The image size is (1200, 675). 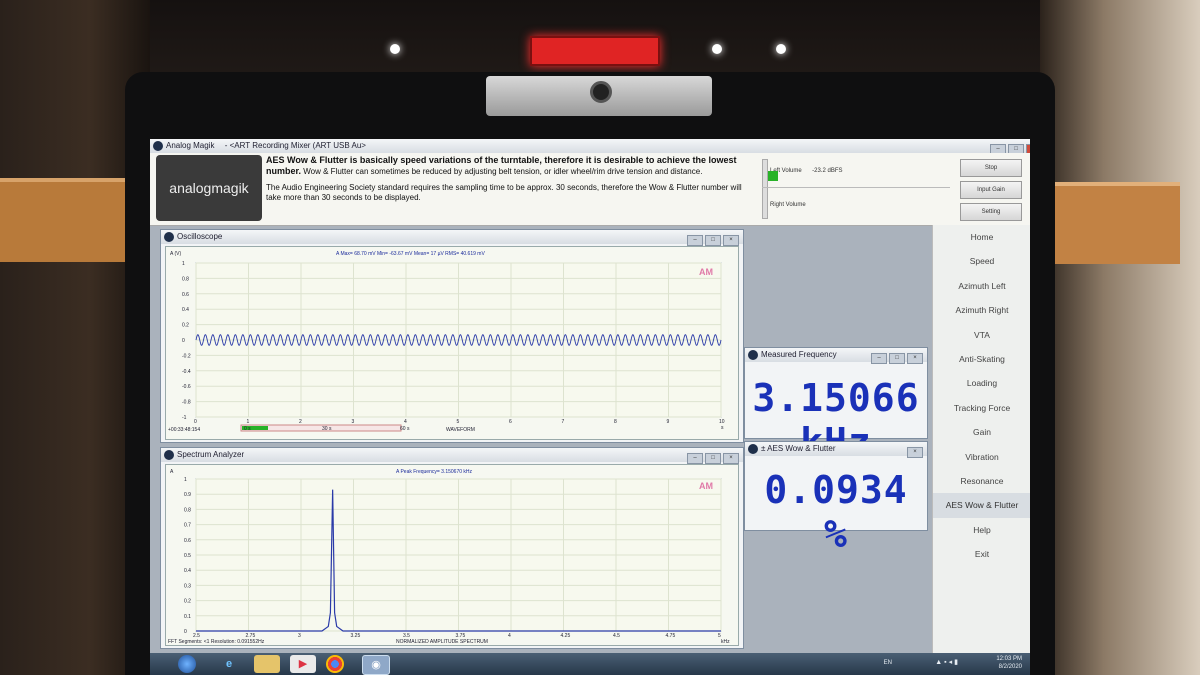 I want to click on y-axis-label: A (V), so click(x=175, y=254).